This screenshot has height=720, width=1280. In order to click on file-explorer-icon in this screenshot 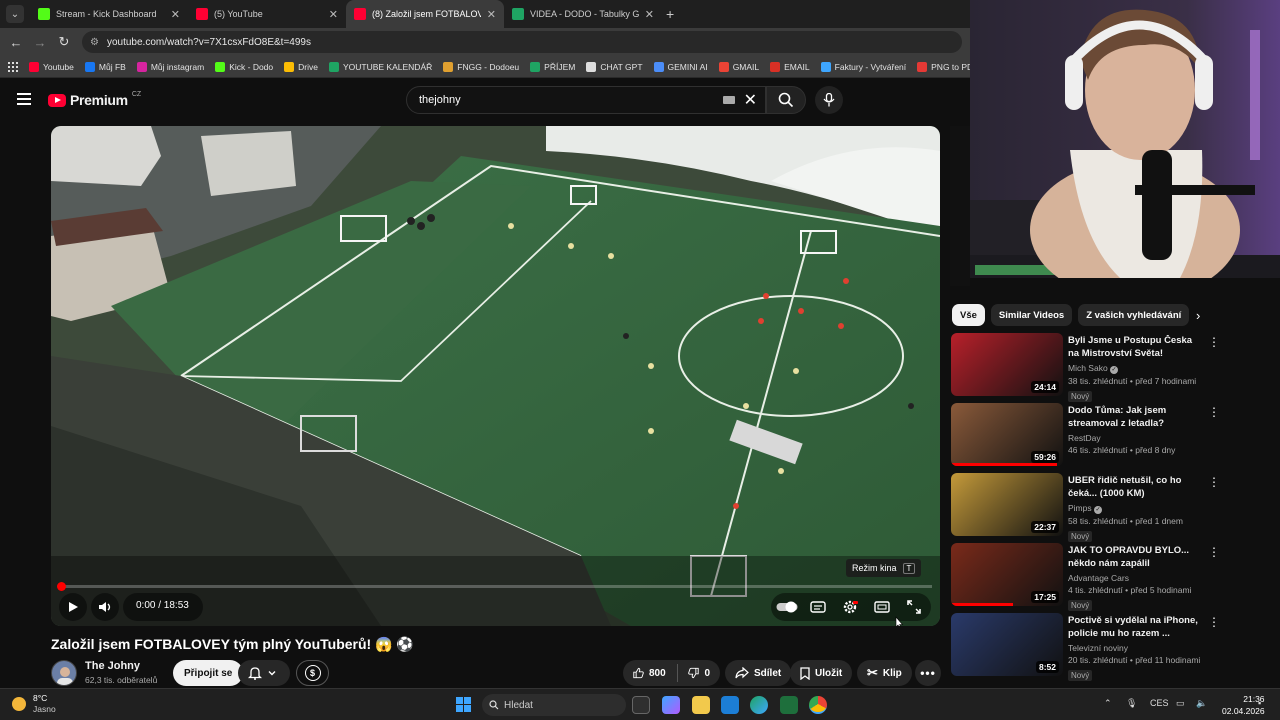, I will do `click(701, 705)`.